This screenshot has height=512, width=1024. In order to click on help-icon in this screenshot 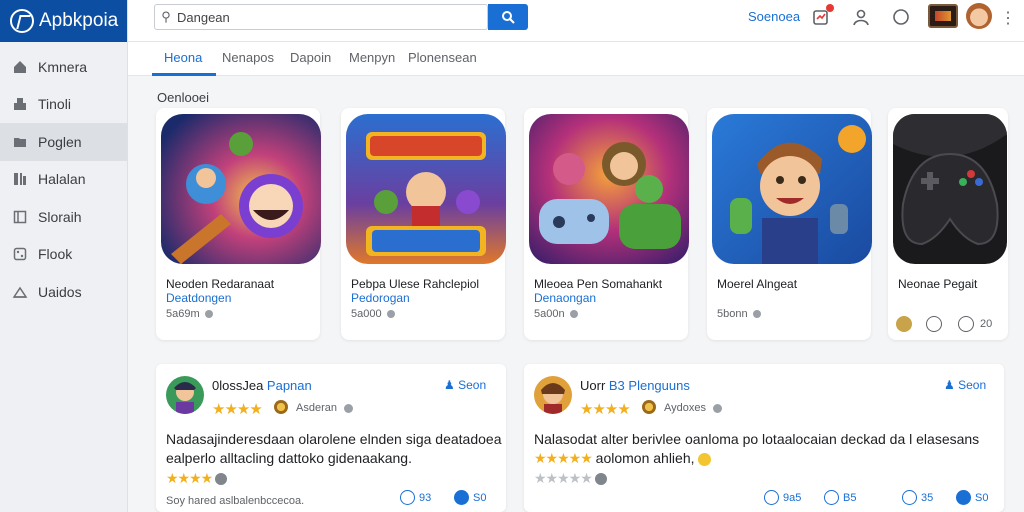, I will do `click(901, 17)`.